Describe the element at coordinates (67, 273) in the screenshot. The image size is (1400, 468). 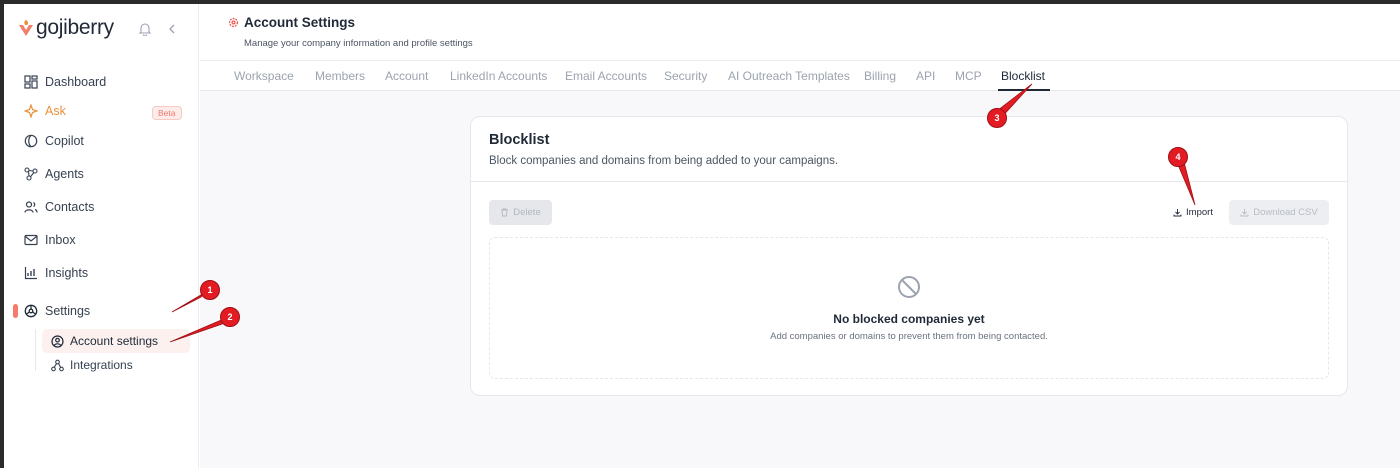
I see `sidebar-item-label: Insights` at that location.